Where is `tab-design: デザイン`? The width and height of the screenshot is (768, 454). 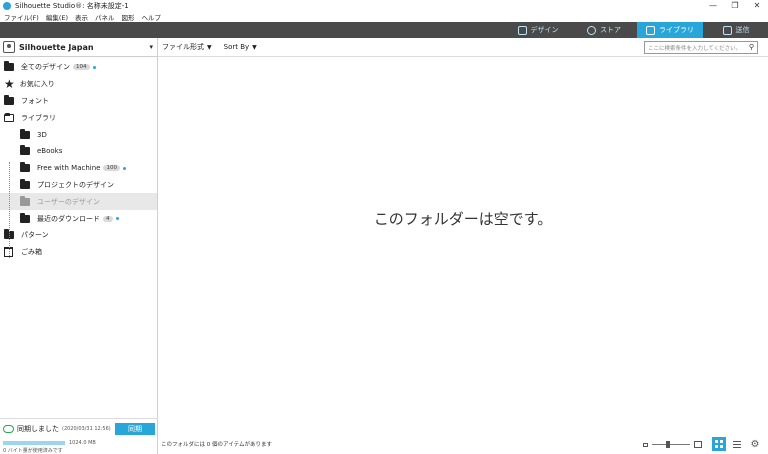
tab-design: デザイン is located at coordinates (538, 30).